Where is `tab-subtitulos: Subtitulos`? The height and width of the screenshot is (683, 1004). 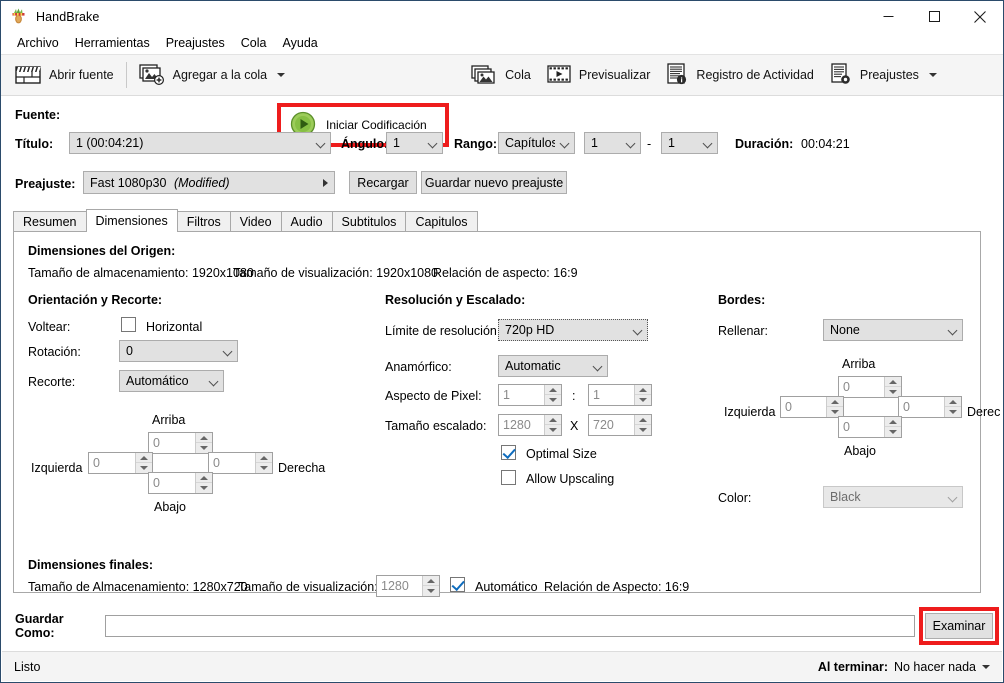 tab-subtitulos: Subtitulos is located at coordinates (369, 221).